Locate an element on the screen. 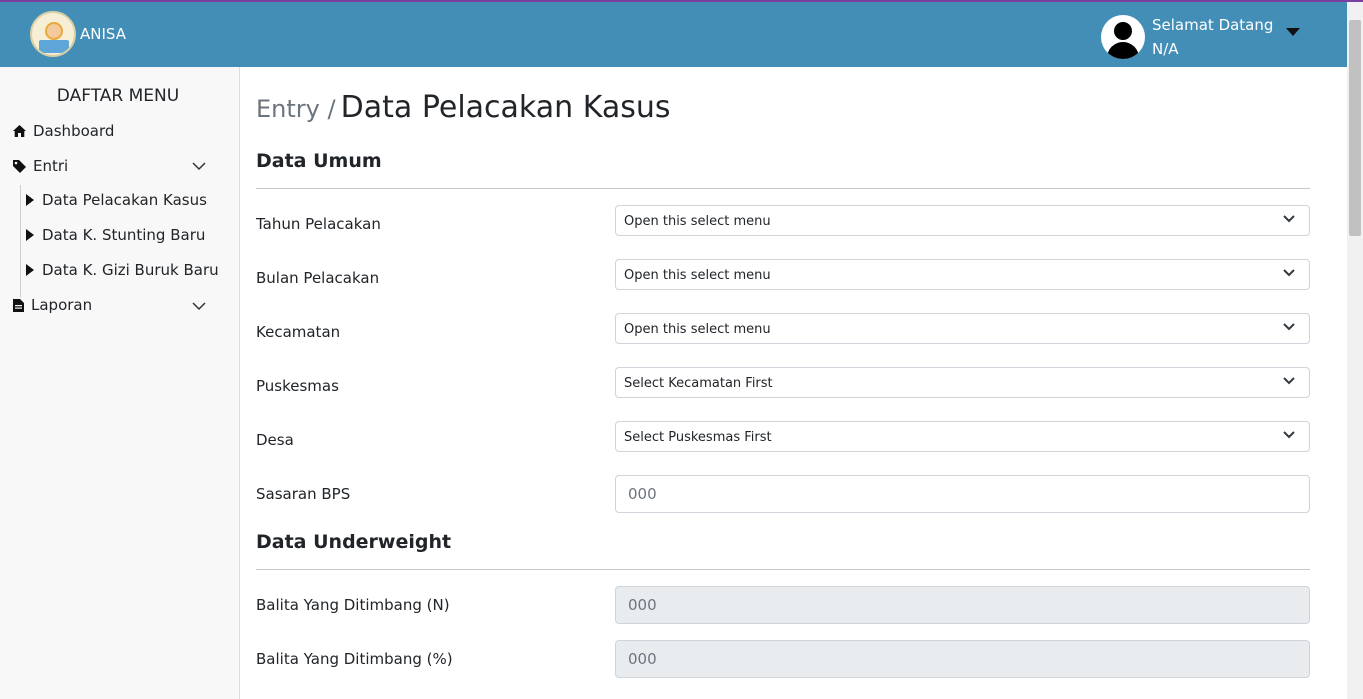 This screenshot has width=1363, height=699. sasaran-placeholder: 000 is located at coordinates (642, 494).